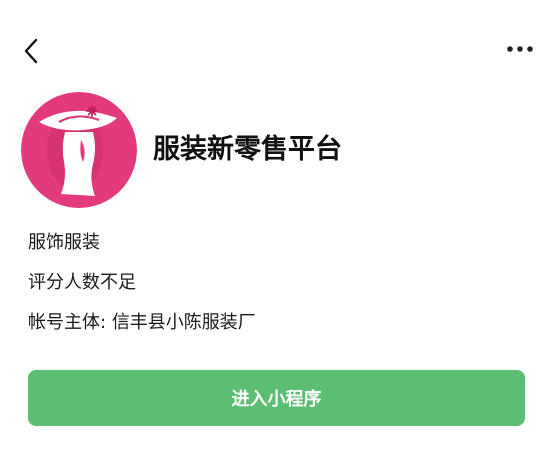 Image resolution: width=554 pixels, height=457 pixels. Describe the element at coordinates (64, 242) in the screenshot. I see `category-text: 服饰服装` at that location.